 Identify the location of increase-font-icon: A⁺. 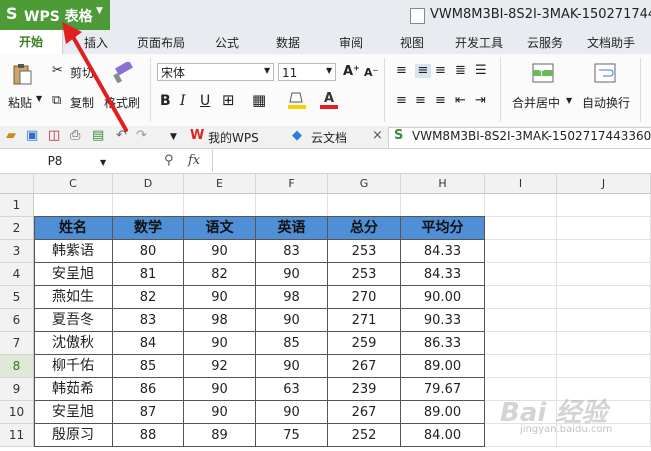
(351, 72).